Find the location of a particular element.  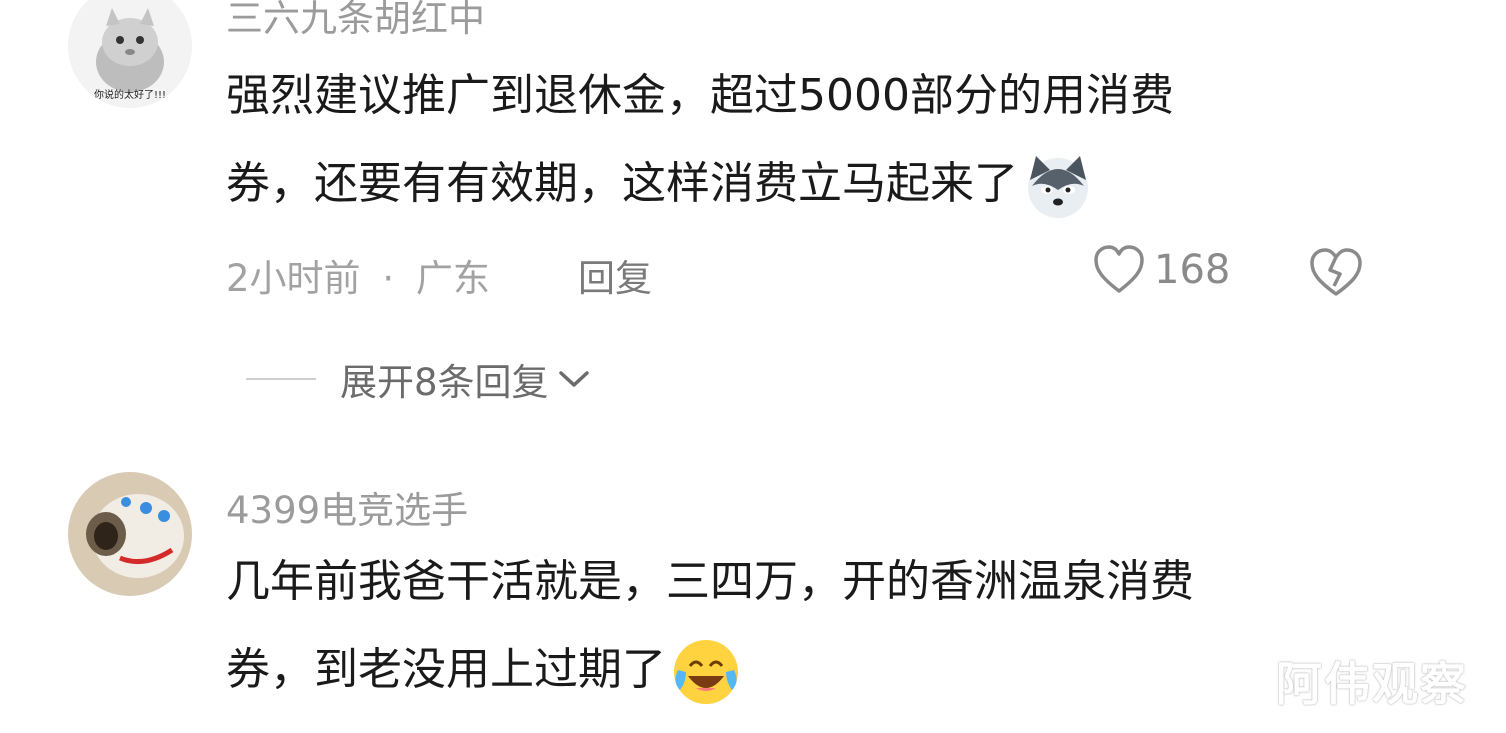

chevron-down-icon is located at coordinates (573, 379).